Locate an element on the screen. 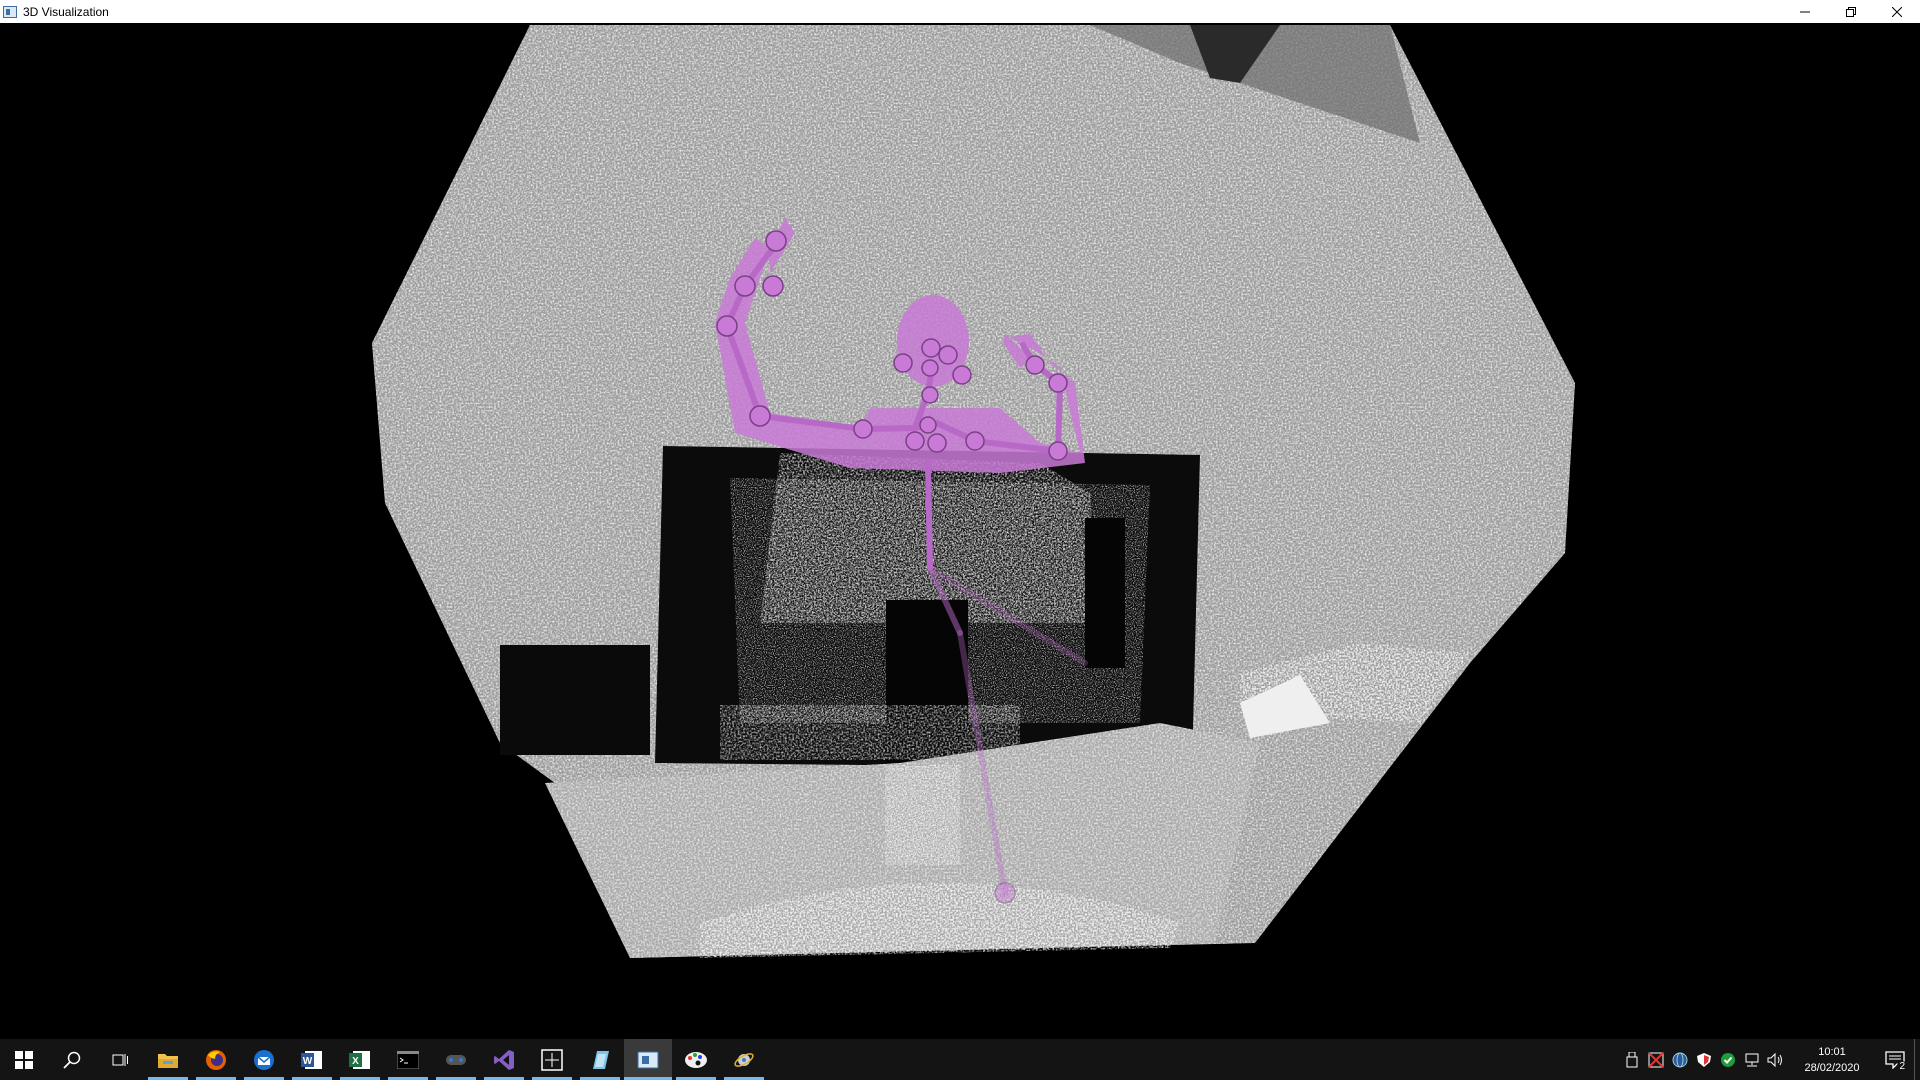 The image size is (1920, 1080). terminal-icon is located at coordinates (408, 1059).